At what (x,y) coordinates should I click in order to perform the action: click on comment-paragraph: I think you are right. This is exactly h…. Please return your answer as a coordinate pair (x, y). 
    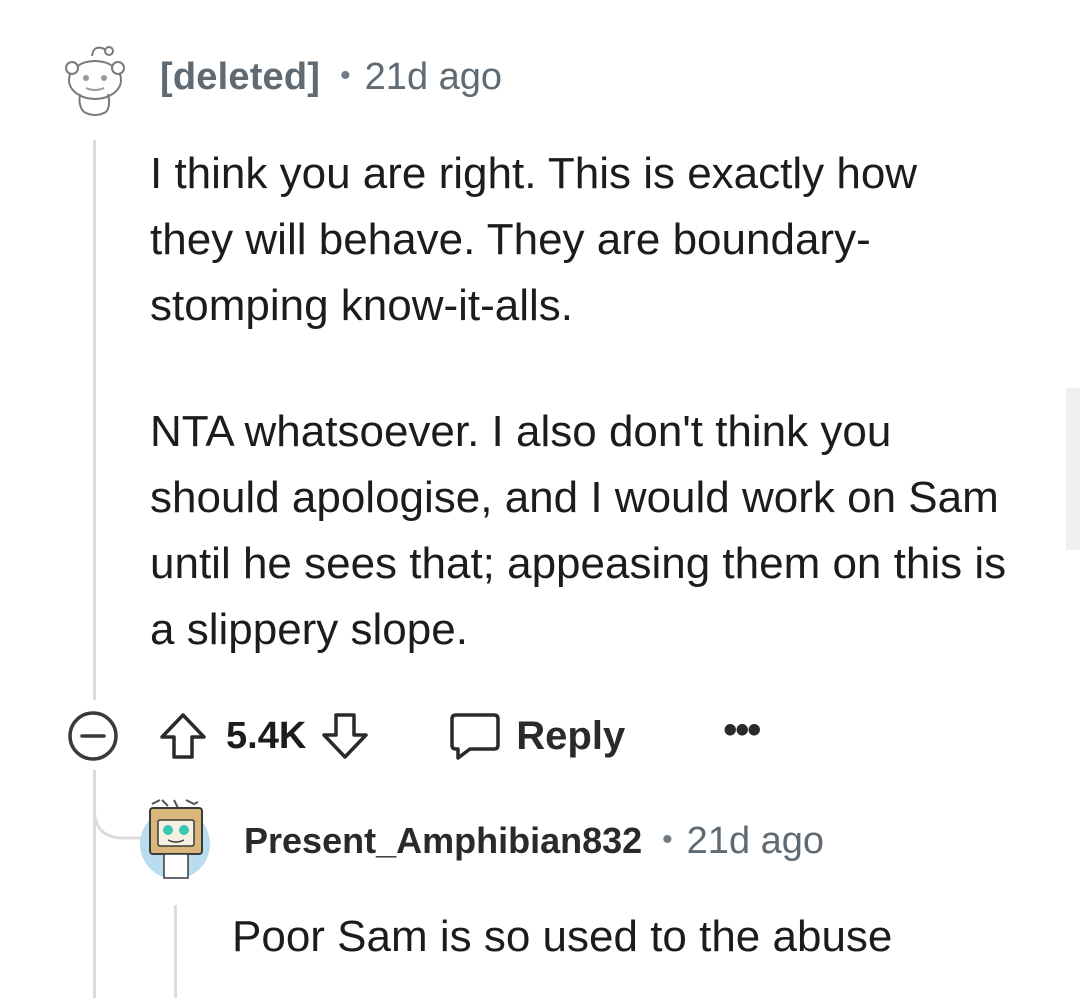
    Looking at the image, I should click on (534, 239).